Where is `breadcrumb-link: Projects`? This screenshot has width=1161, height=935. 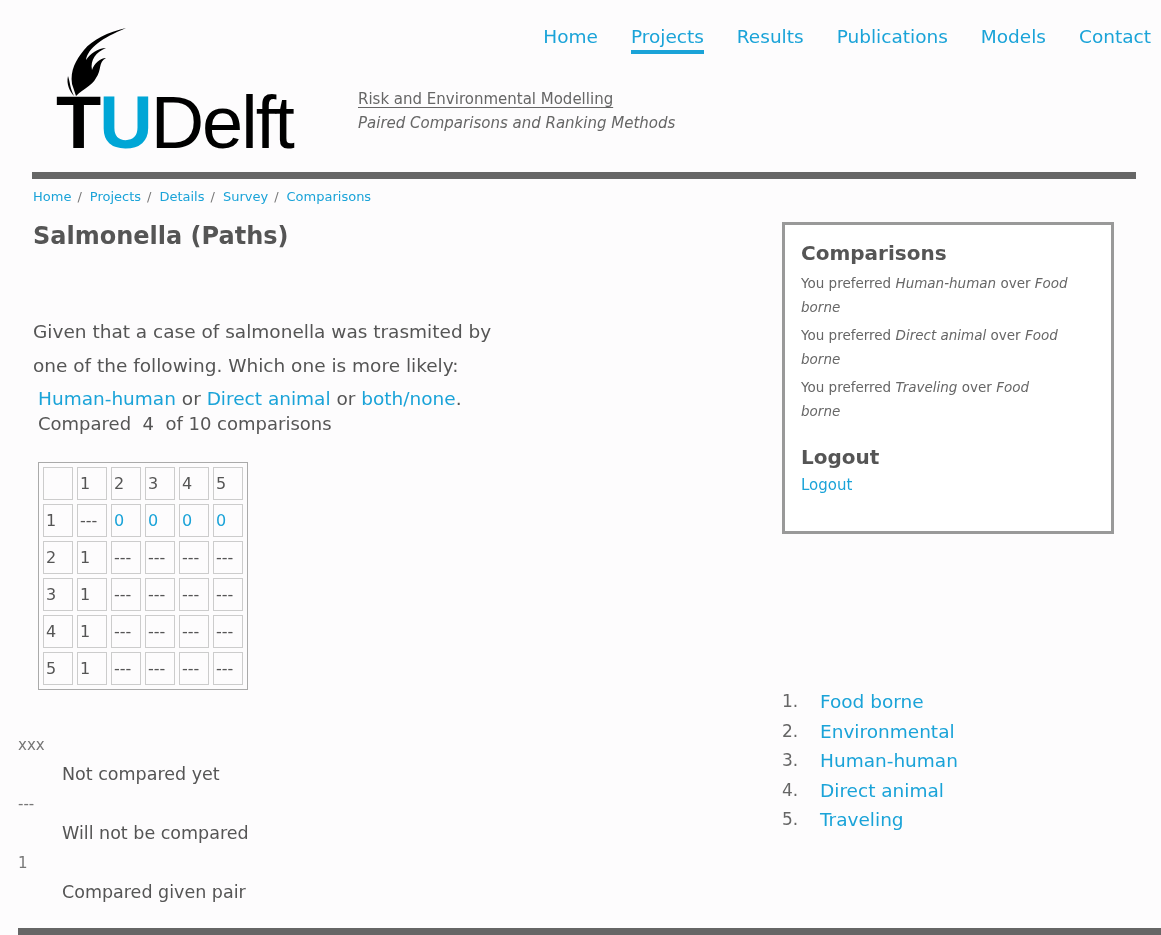 breadcrumb-link: Projects is located at coordinates (115, 199).